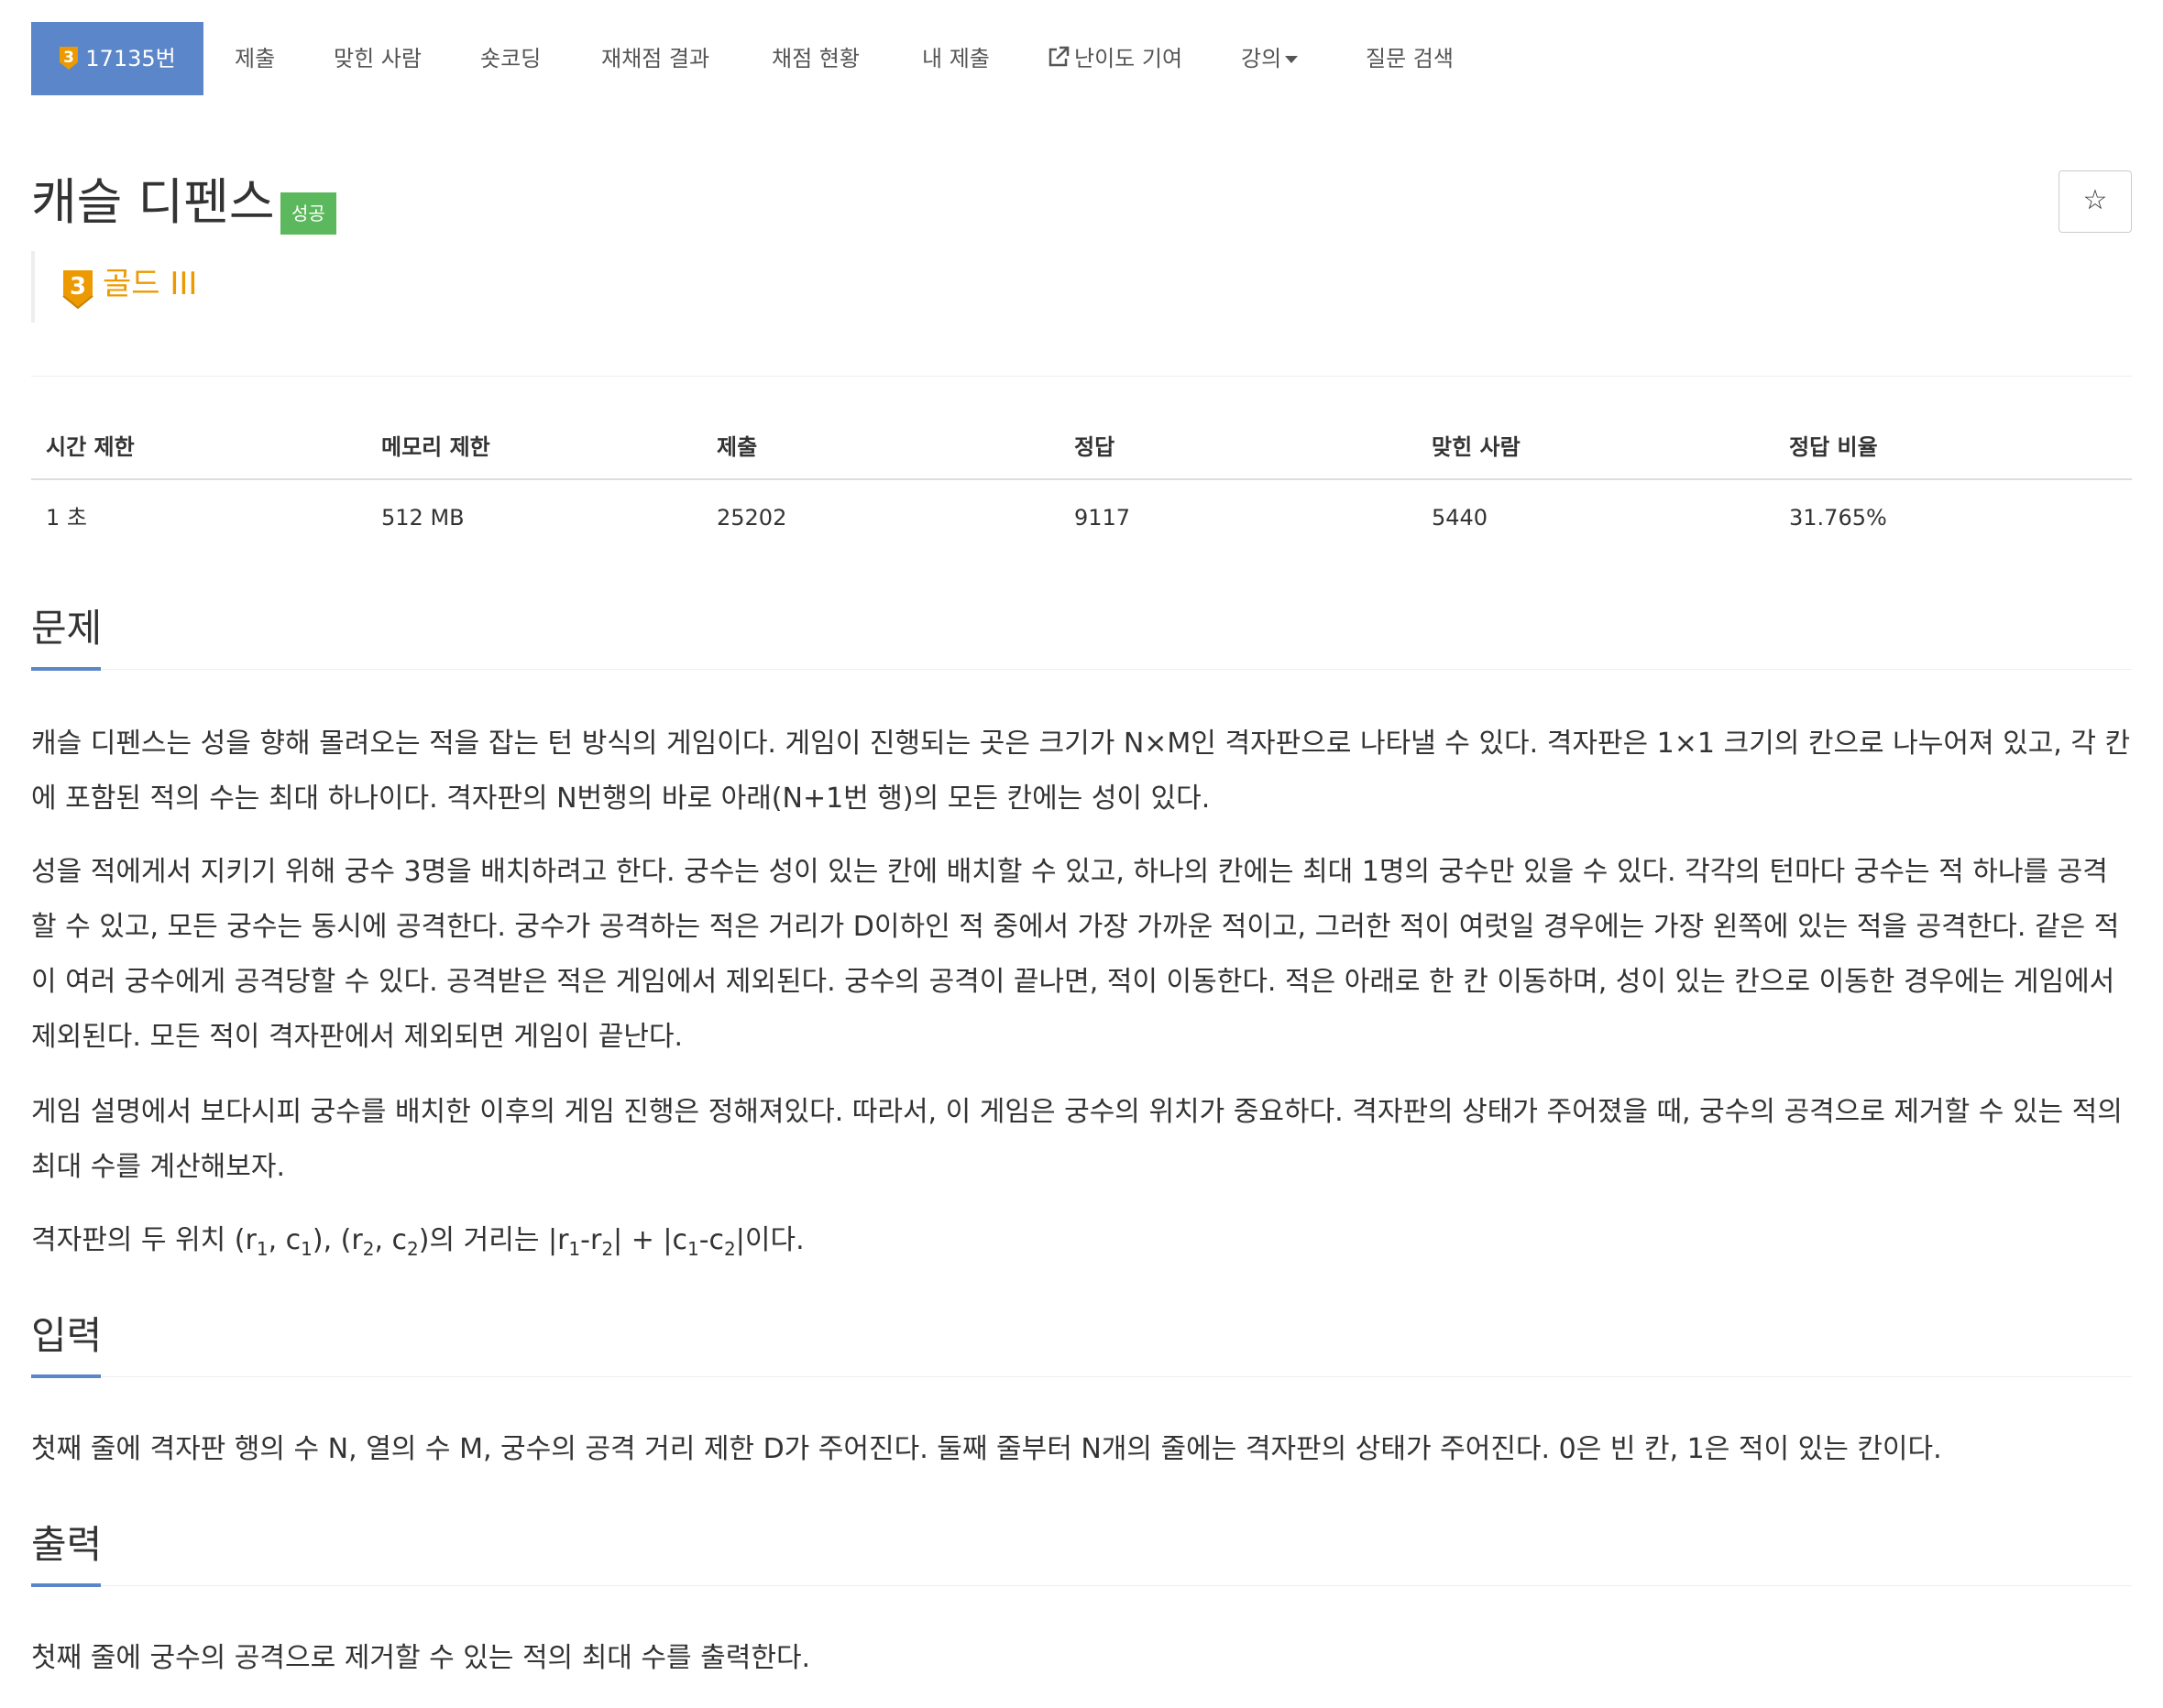  I want to click on divider, so click(1082, 377).